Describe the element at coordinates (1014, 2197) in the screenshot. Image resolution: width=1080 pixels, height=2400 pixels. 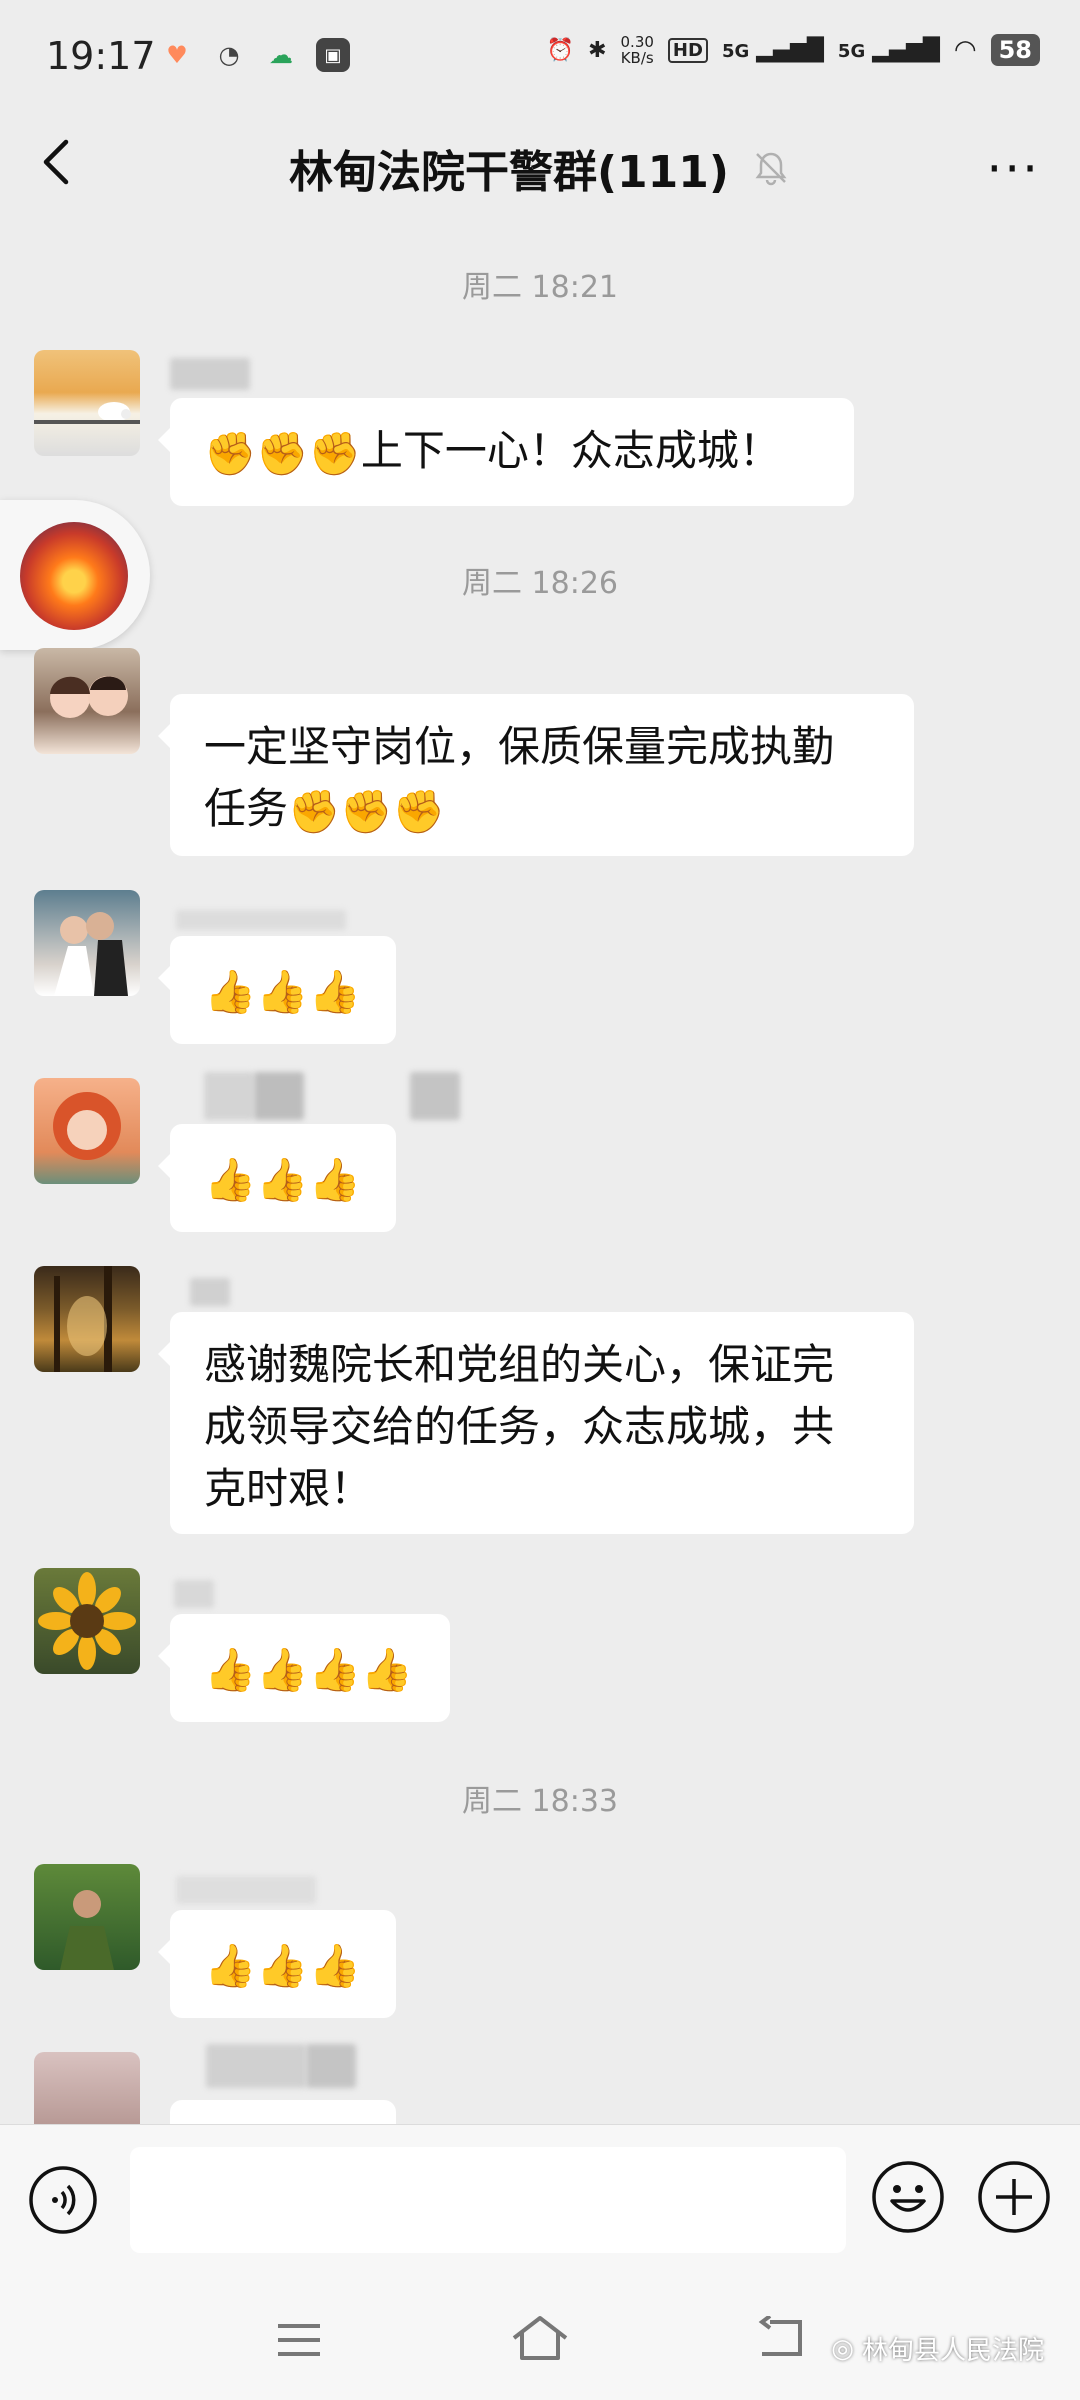
I see `plus-icon` at that location.